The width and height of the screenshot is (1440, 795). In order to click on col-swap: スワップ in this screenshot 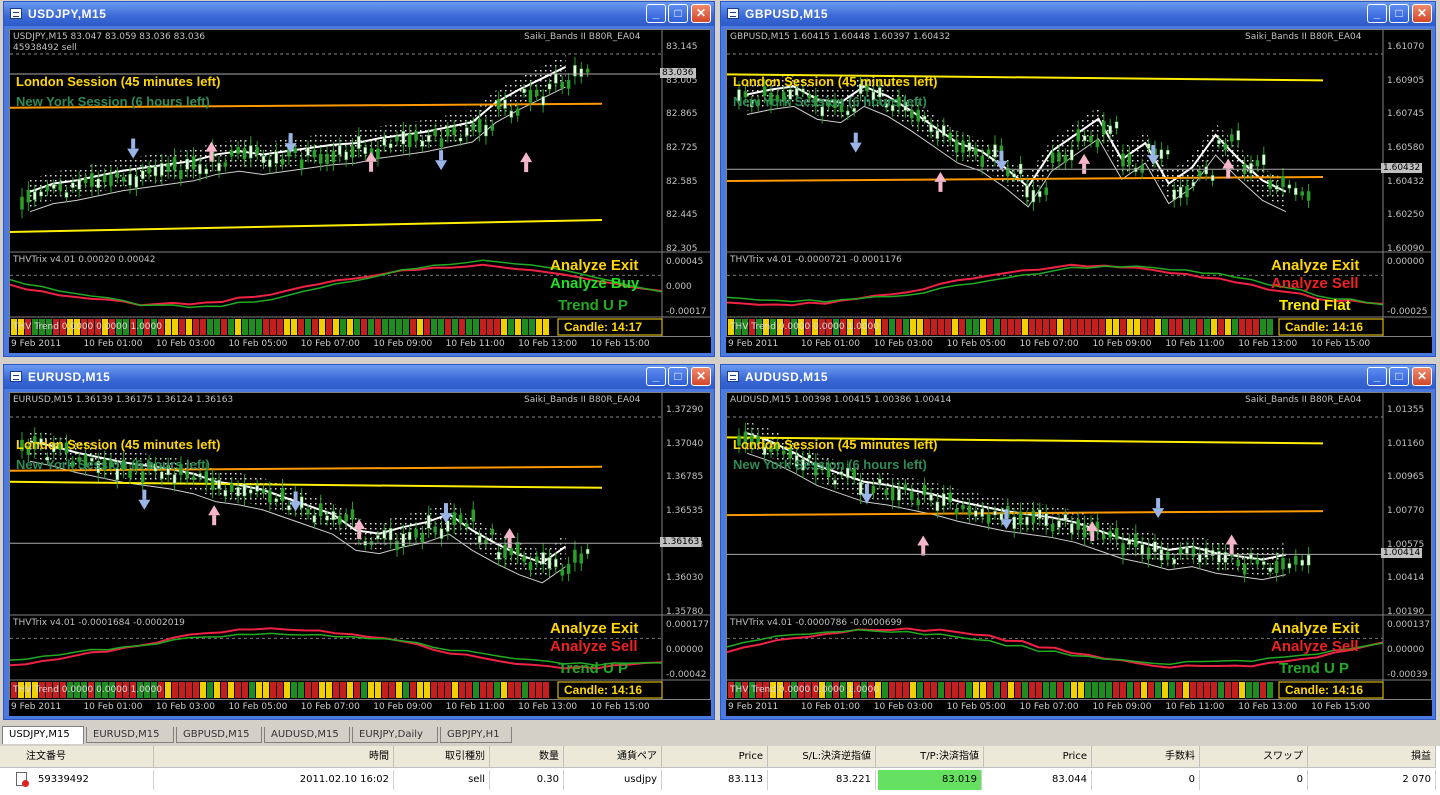, I will do `click(1254, 757)`.